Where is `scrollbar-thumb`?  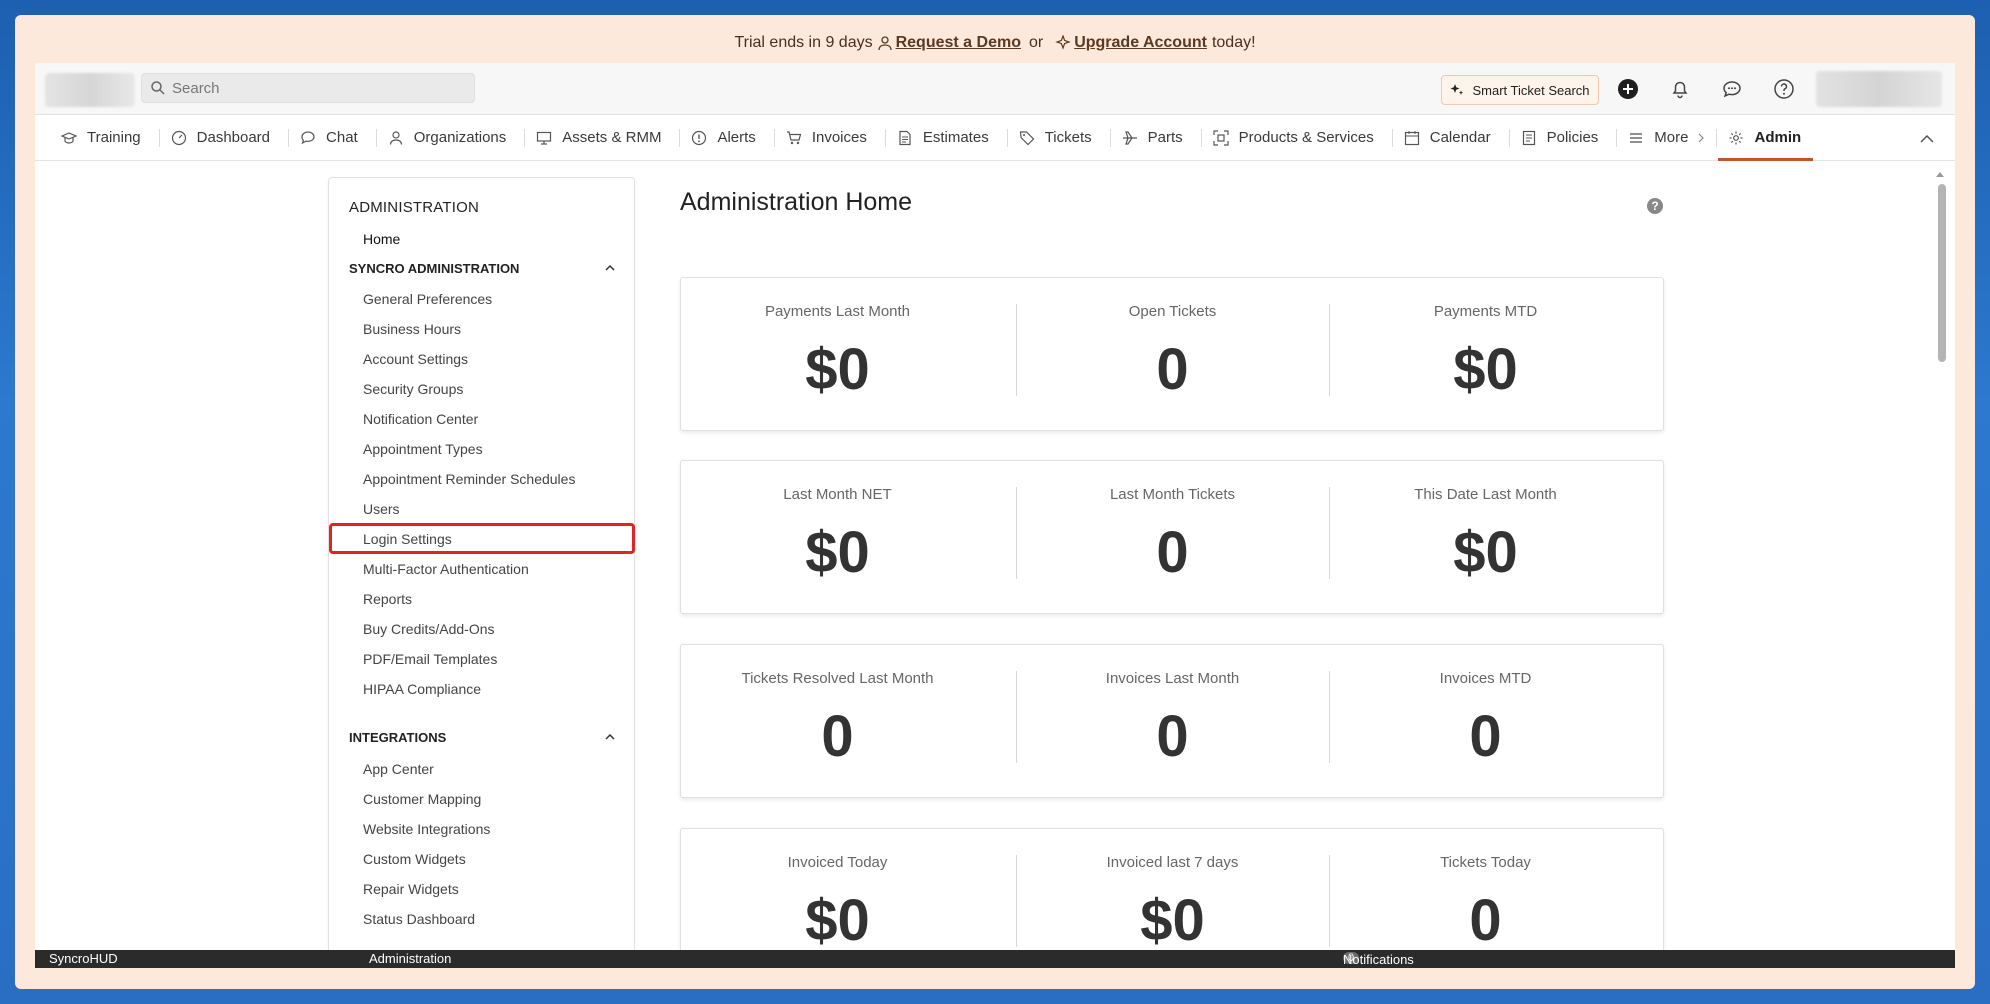
scrollbar-thumb is located at coordinates (1942, 273).